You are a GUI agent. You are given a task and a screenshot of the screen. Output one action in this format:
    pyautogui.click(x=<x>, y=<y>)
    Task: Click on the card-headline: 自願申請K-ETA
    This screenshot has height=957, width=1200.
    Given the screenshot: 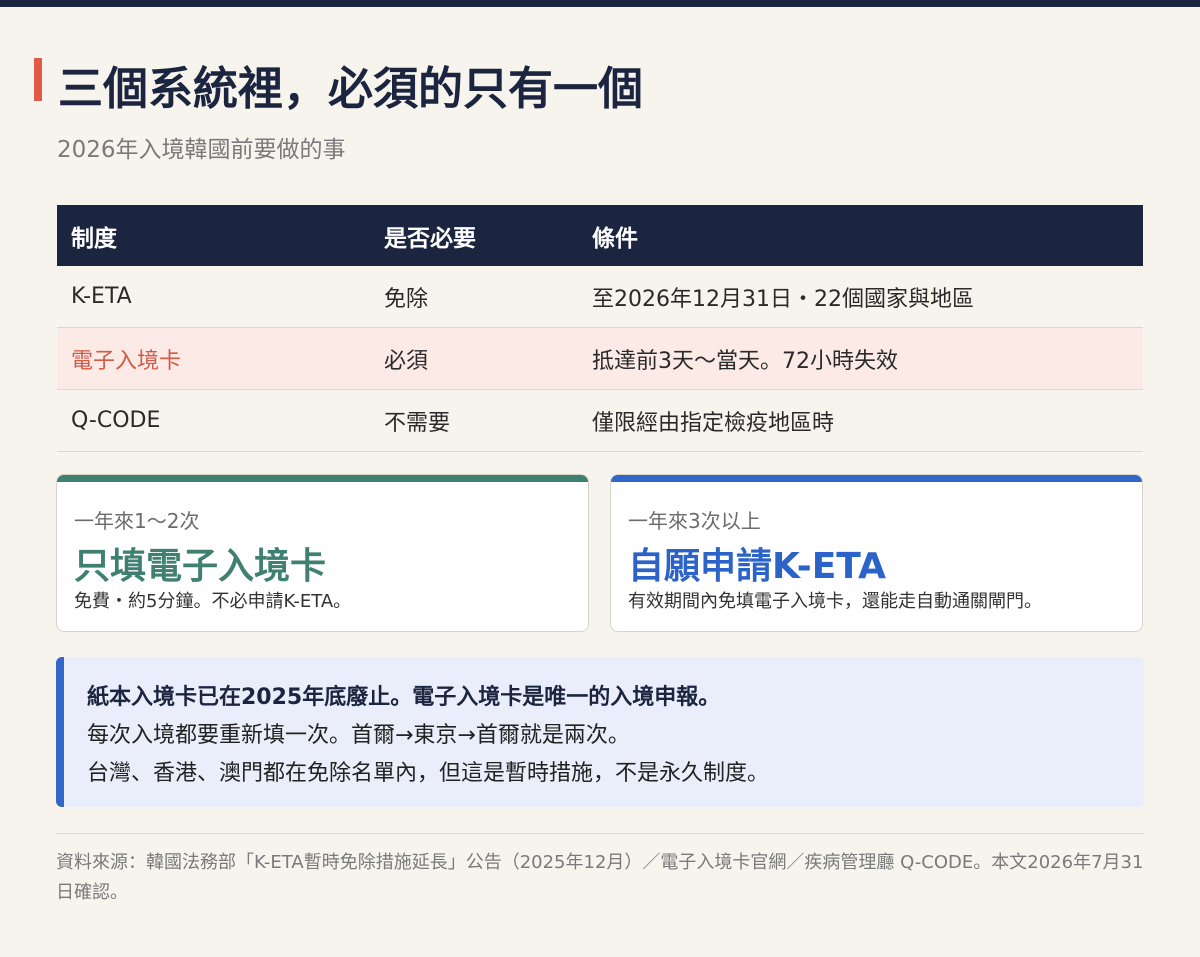 What is the action you would take?
    pyautogui.click(x=757, y=566)
    